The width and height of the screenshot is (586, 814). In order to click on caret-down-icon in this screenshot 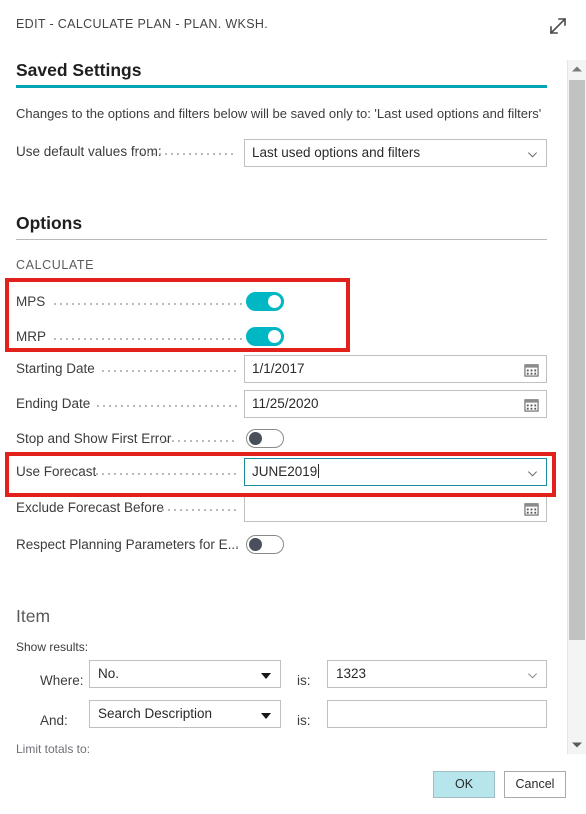, I will do `click(577, 745)`.